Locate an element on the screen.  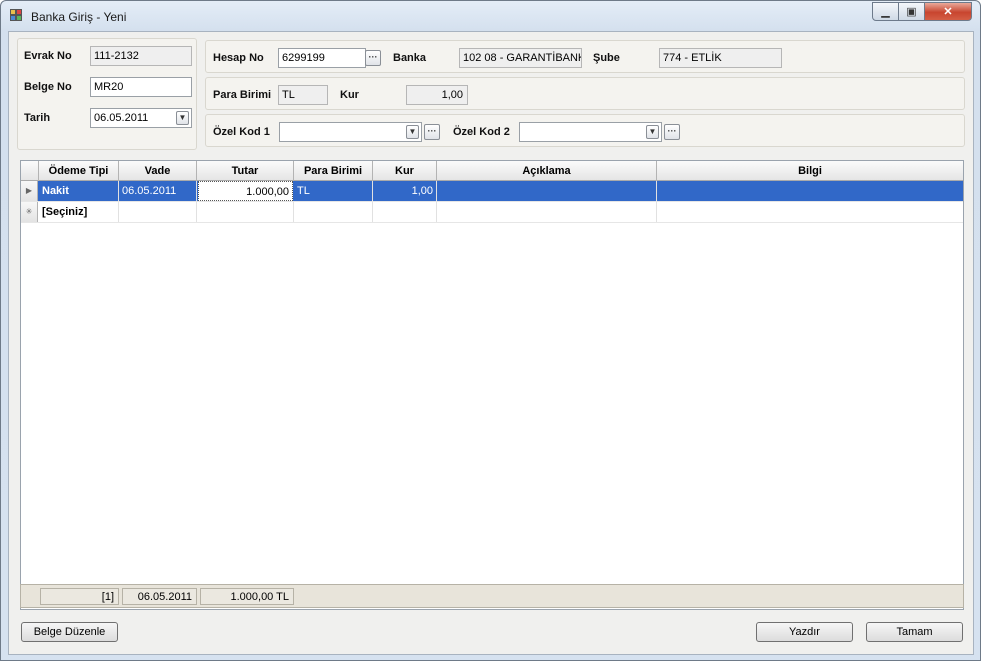
tarih-label: Tarih is located at coordinates (37, 118).